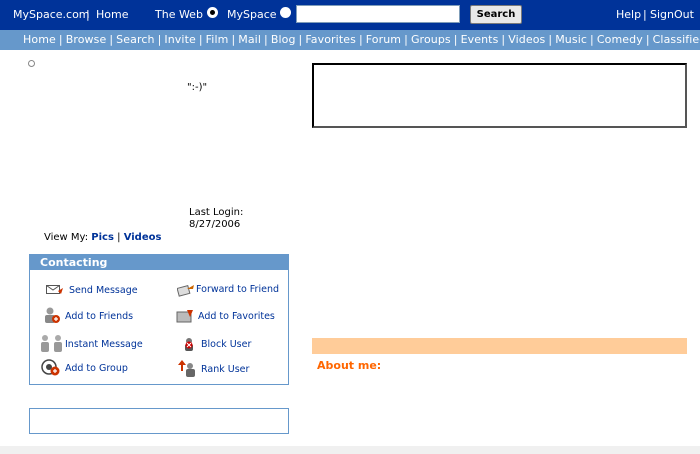 This screenshot has height=454, width=700. I want to click on site-link: MySpace.com, so click(51, 14).